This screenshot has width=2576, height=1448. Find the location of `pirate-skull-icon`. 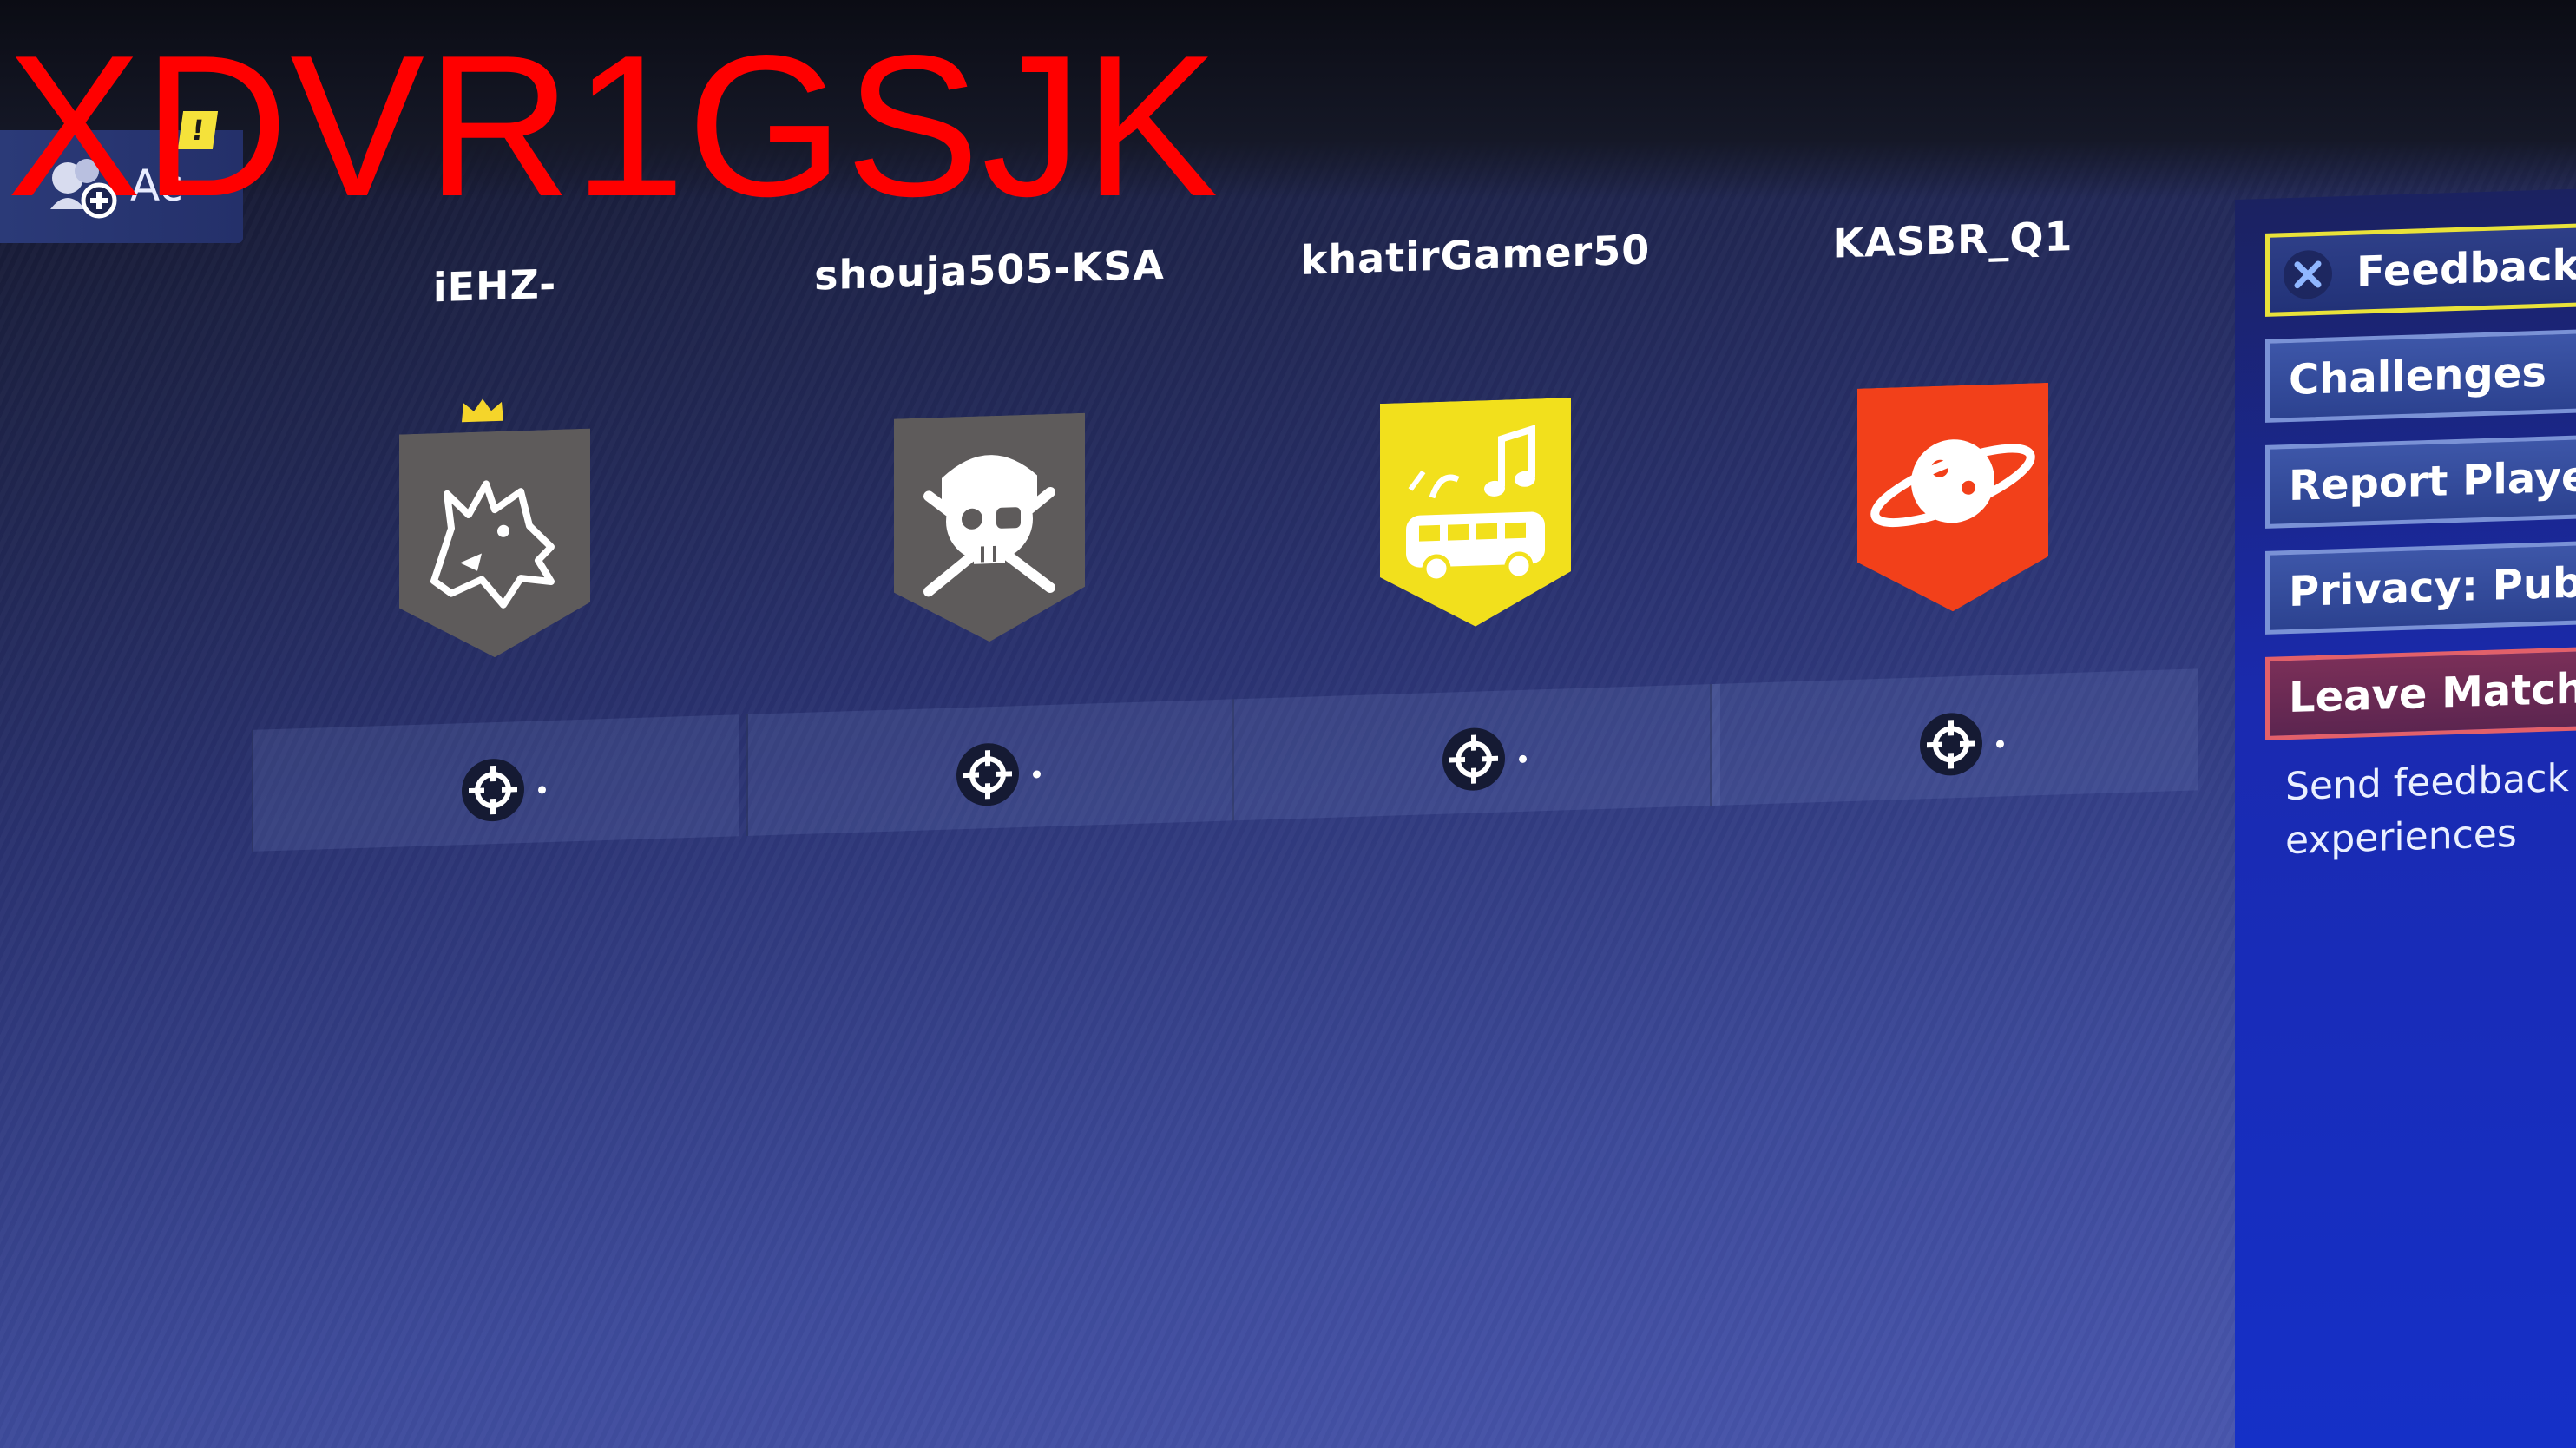

pirate-skull-icon is located at coordinates (989, 527).